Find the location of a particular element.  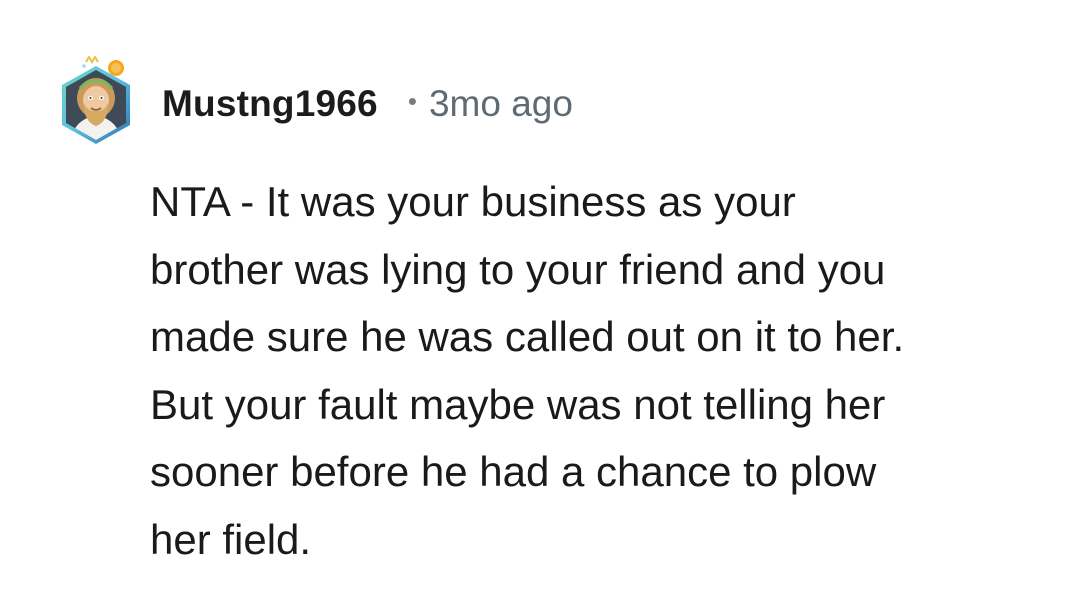

user-avatar is located at coordinates (96, 99).